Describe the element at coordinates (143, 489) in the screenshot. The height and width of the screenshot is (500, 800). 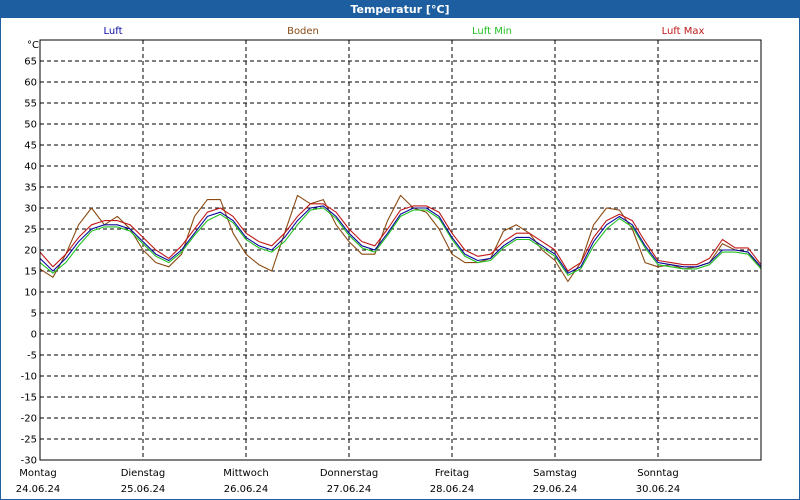
I see `day-date-label: 25.06.24` at that location.